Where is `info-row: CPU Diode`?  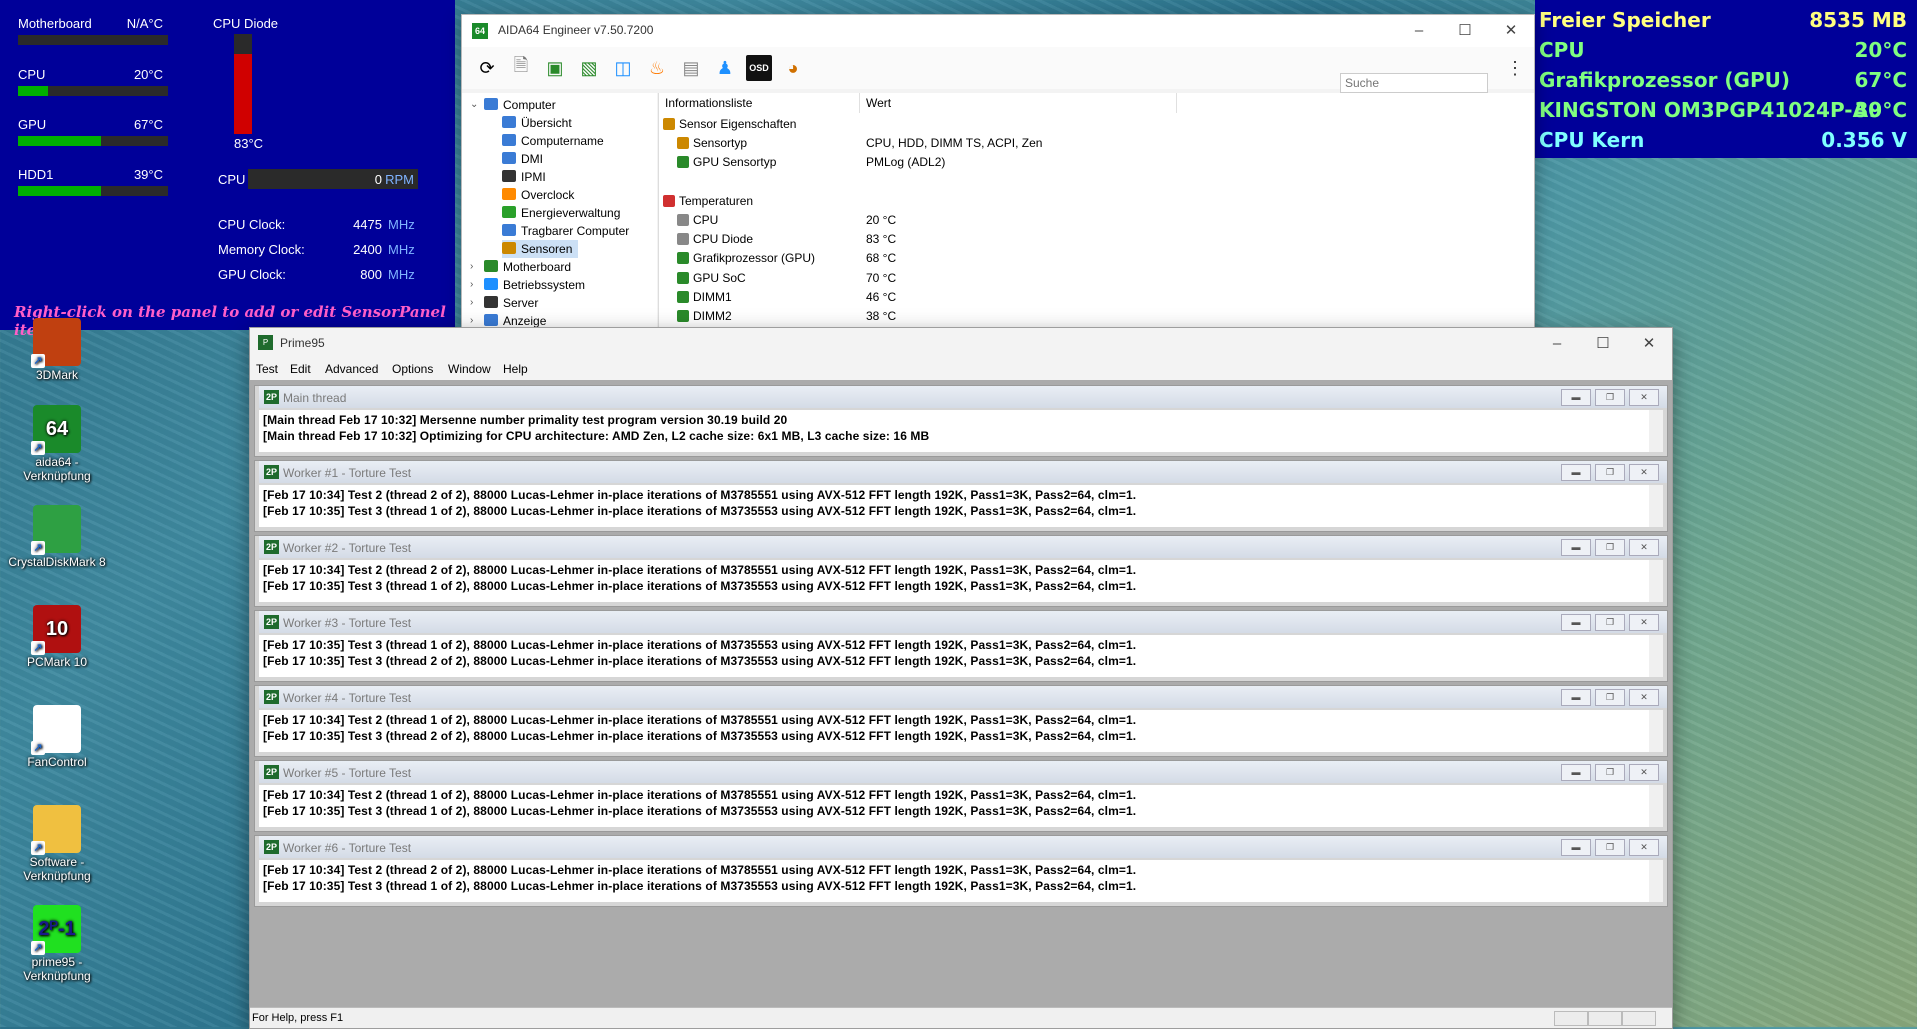 info-row: CPU Diode is located at coordinates (715, 239).